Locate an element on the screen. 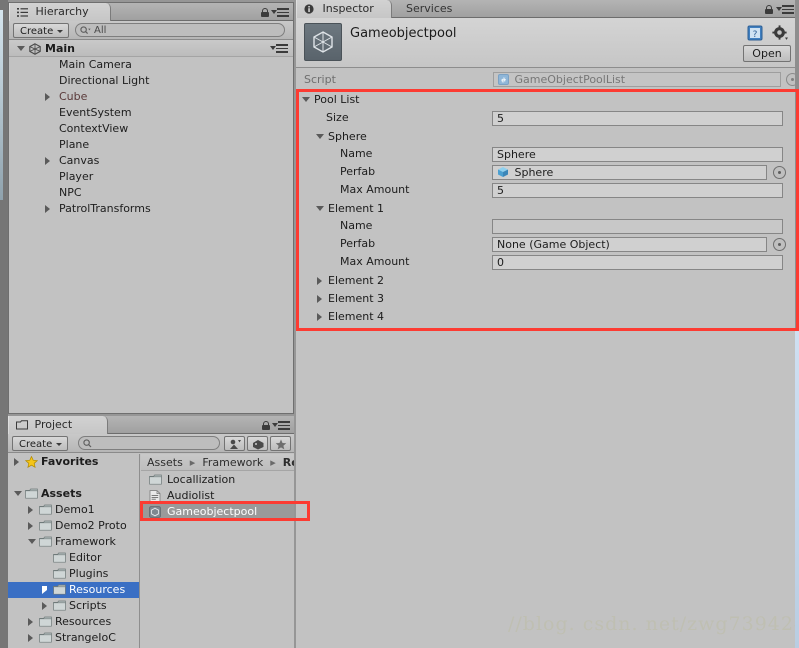 Image resolution: width=799 pixels, height=648 pixels. project-asset-item: Audiolist is located at coordinates (217, 496).